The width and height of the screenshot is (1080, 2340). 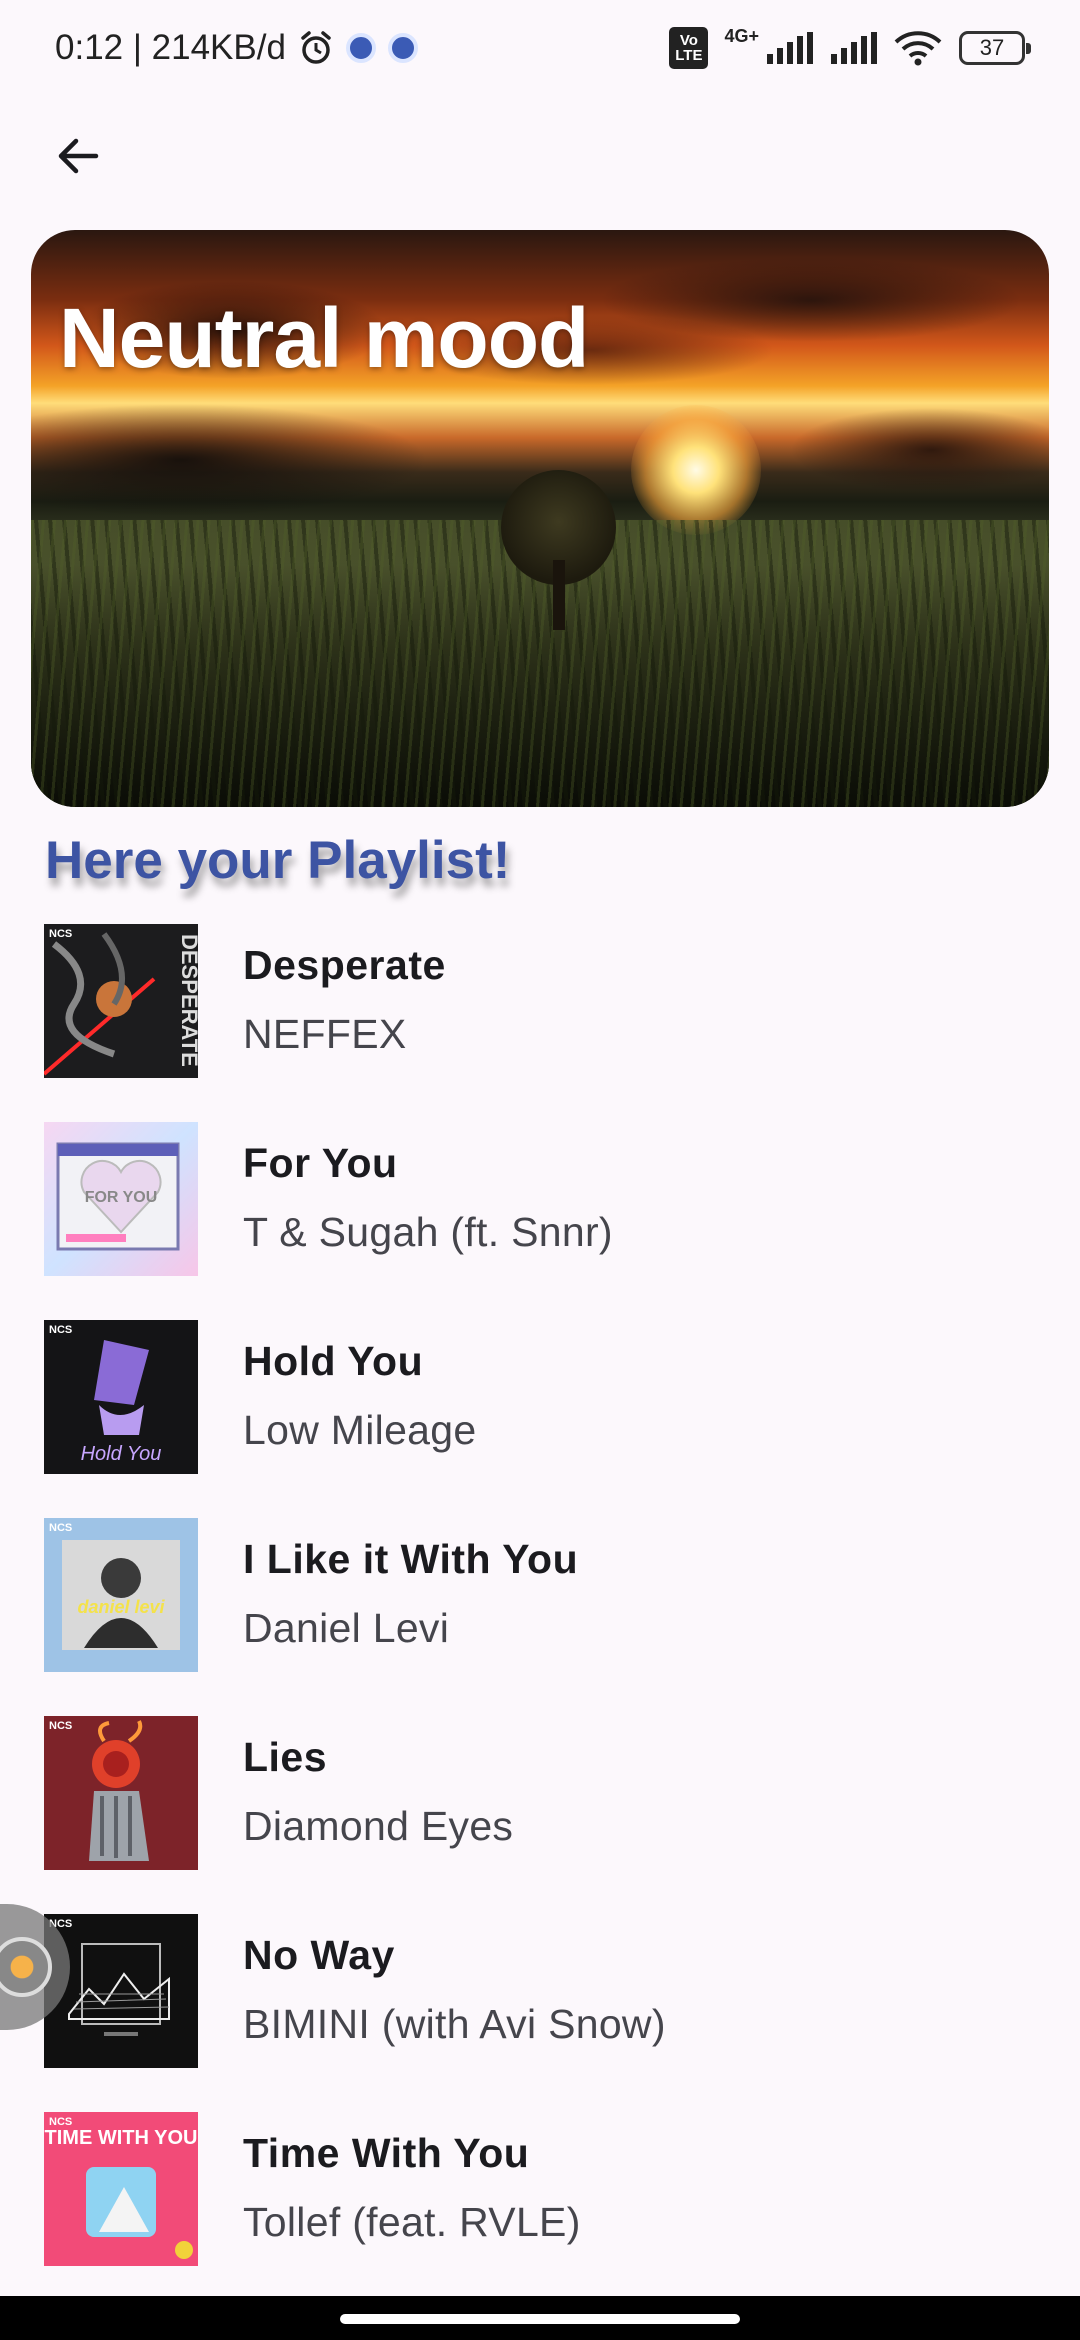 I want to click on track-artist: BIMINI (with Avi Snow), so click(x=454, y=2024).